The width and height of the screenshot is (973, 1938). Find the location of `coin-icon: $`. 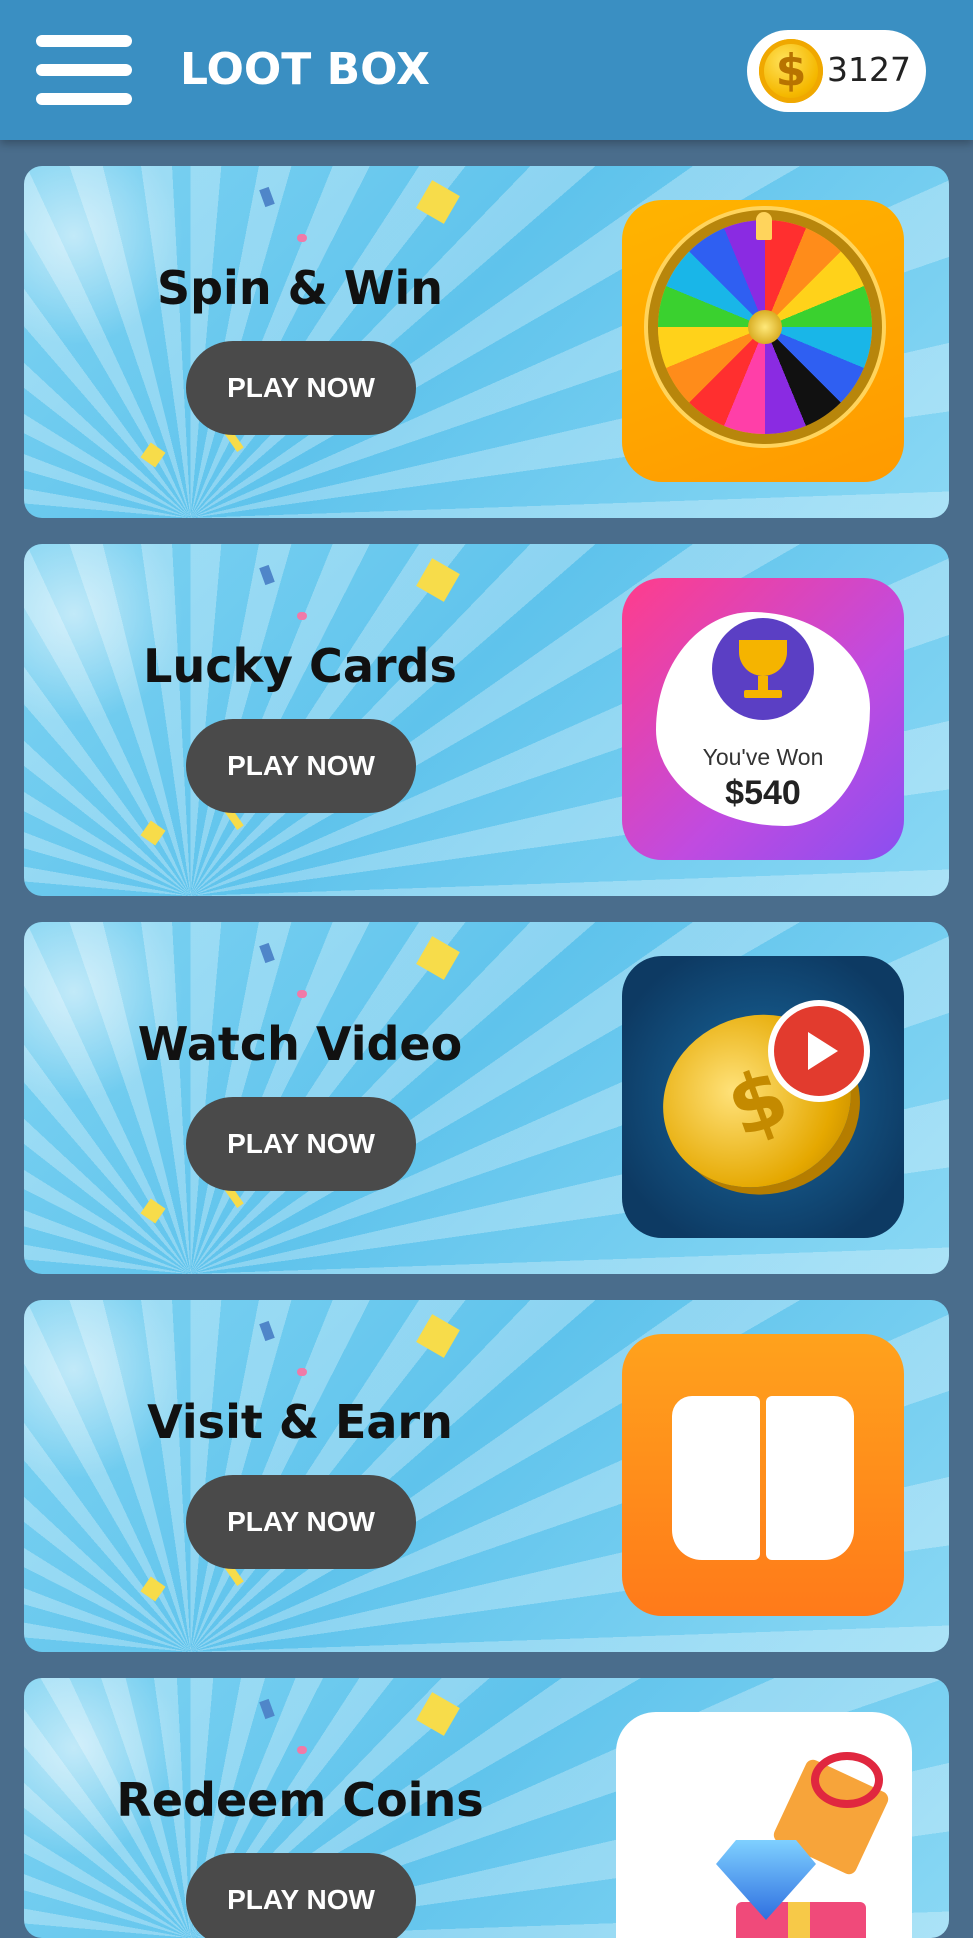

coin-icon: $ is located at coordinates (791, 71).